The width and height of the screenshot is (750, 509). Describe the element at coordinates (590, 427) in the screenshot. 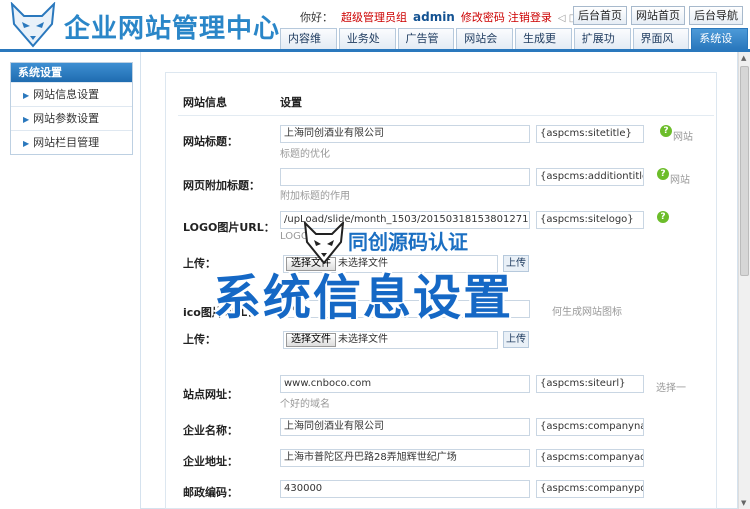

I see `company-name-tag: {aspcms:companynam` at that location.